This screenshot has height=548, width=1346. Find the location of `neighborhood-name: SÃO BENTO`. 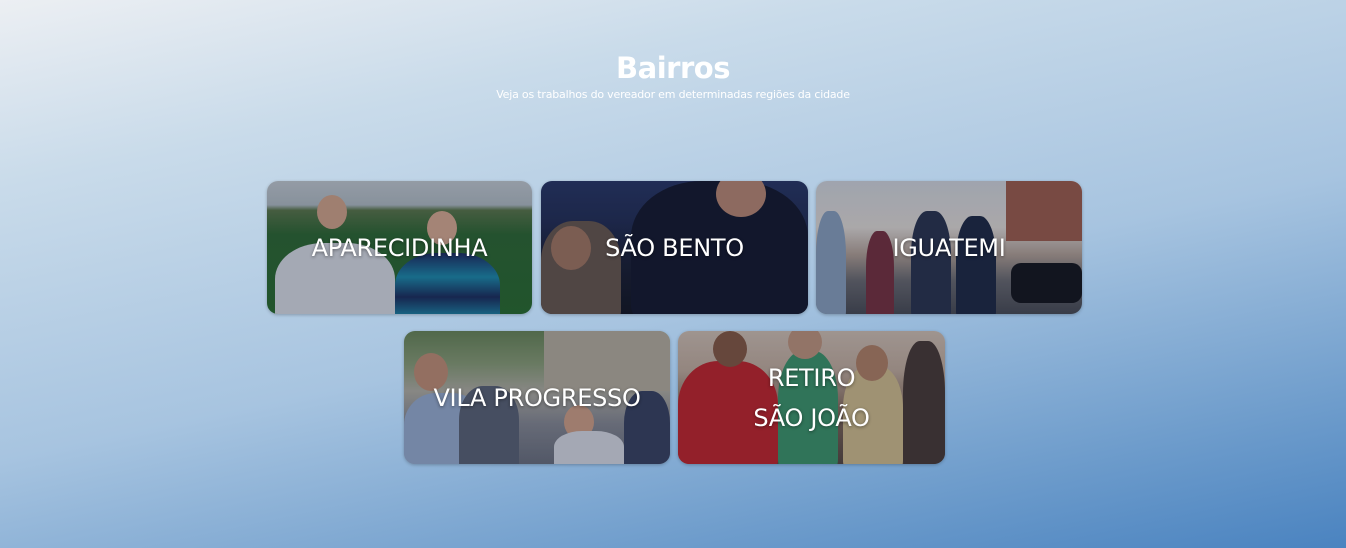

neighborhood-name: SÃO BENTO is located at coordinates (674, 247).